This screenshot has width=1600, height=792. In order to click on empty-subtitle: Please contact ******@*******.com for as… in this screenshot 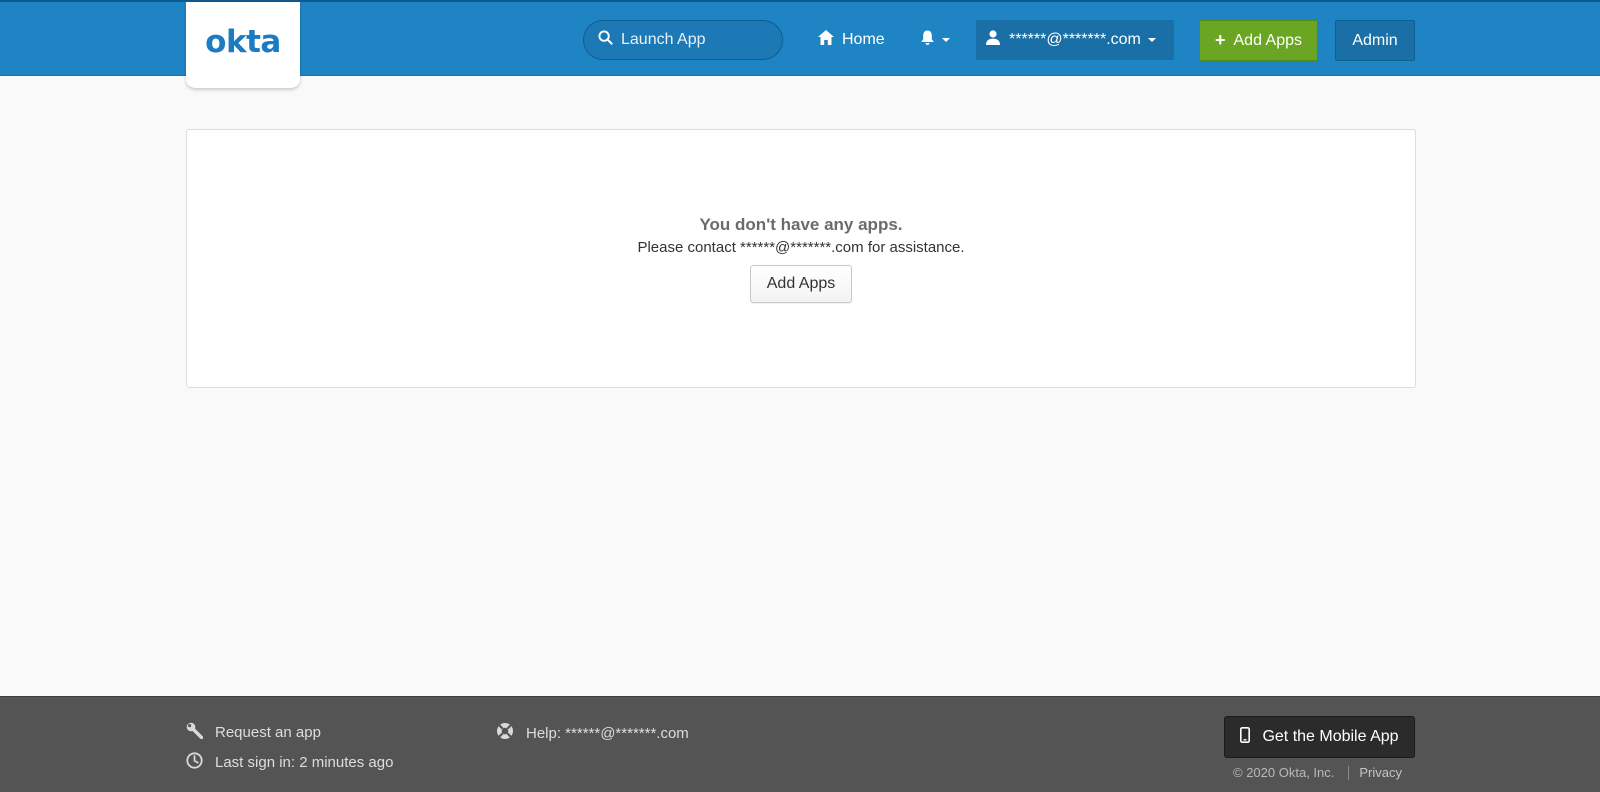, I will do `click(801, 247)`.